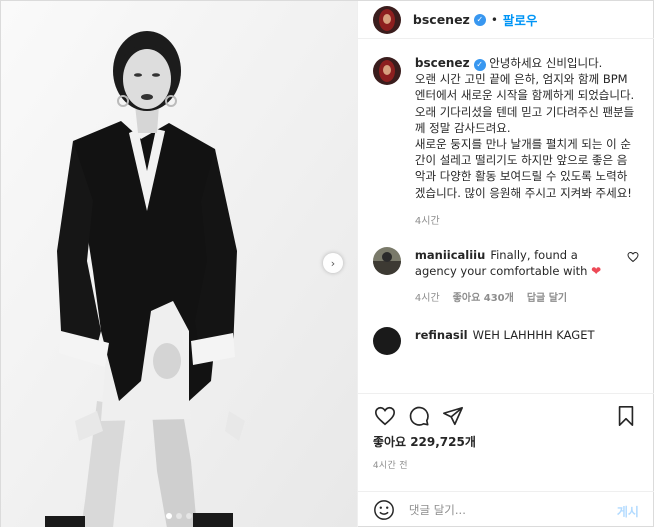  I want to click on bookmark-icon, so click(626, 416).